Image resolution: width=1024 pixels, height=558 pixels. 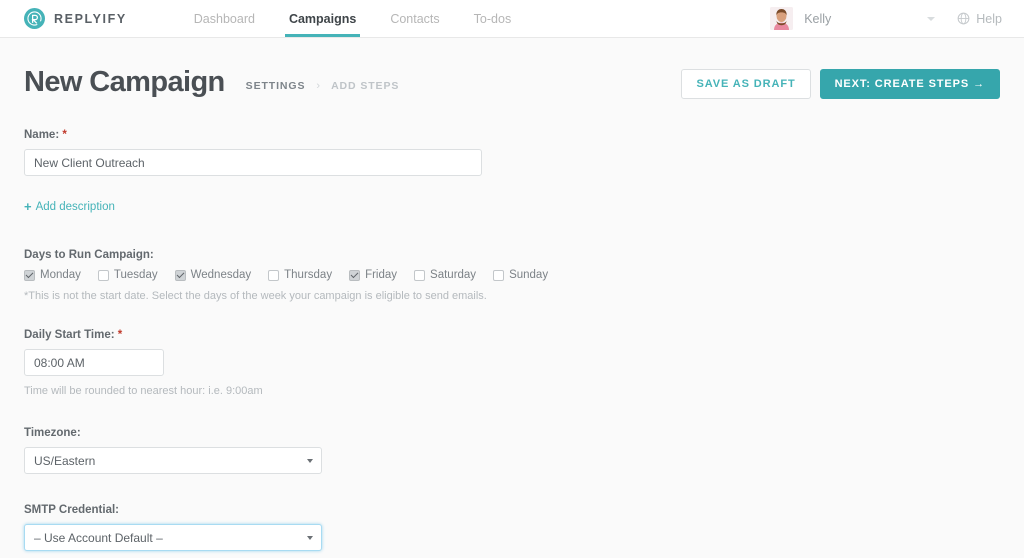 I want to click on checkbox-icon-tuesday, so click(x=103, y=275).